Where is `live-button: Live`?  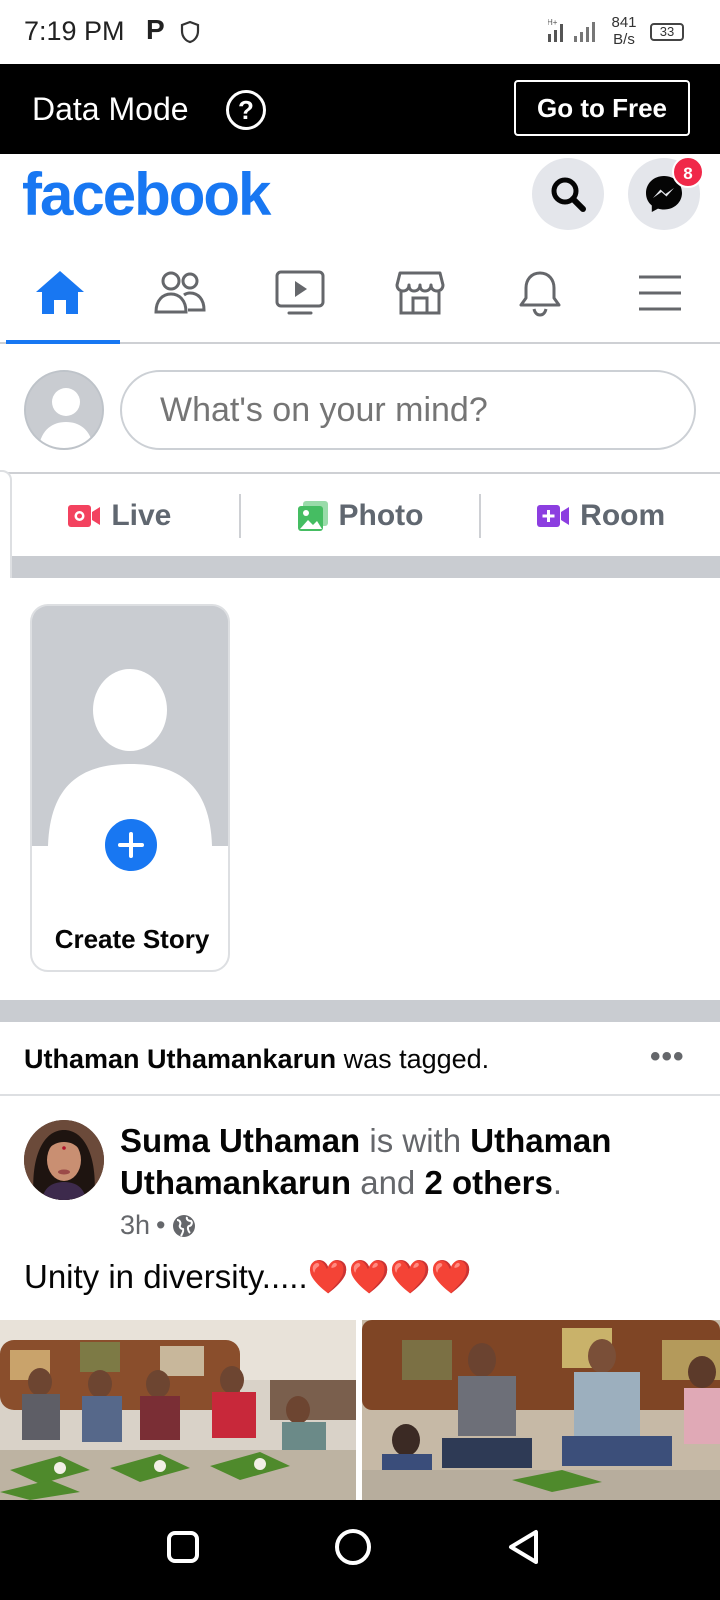 live-button: Live is located at coordinates (119, 516).